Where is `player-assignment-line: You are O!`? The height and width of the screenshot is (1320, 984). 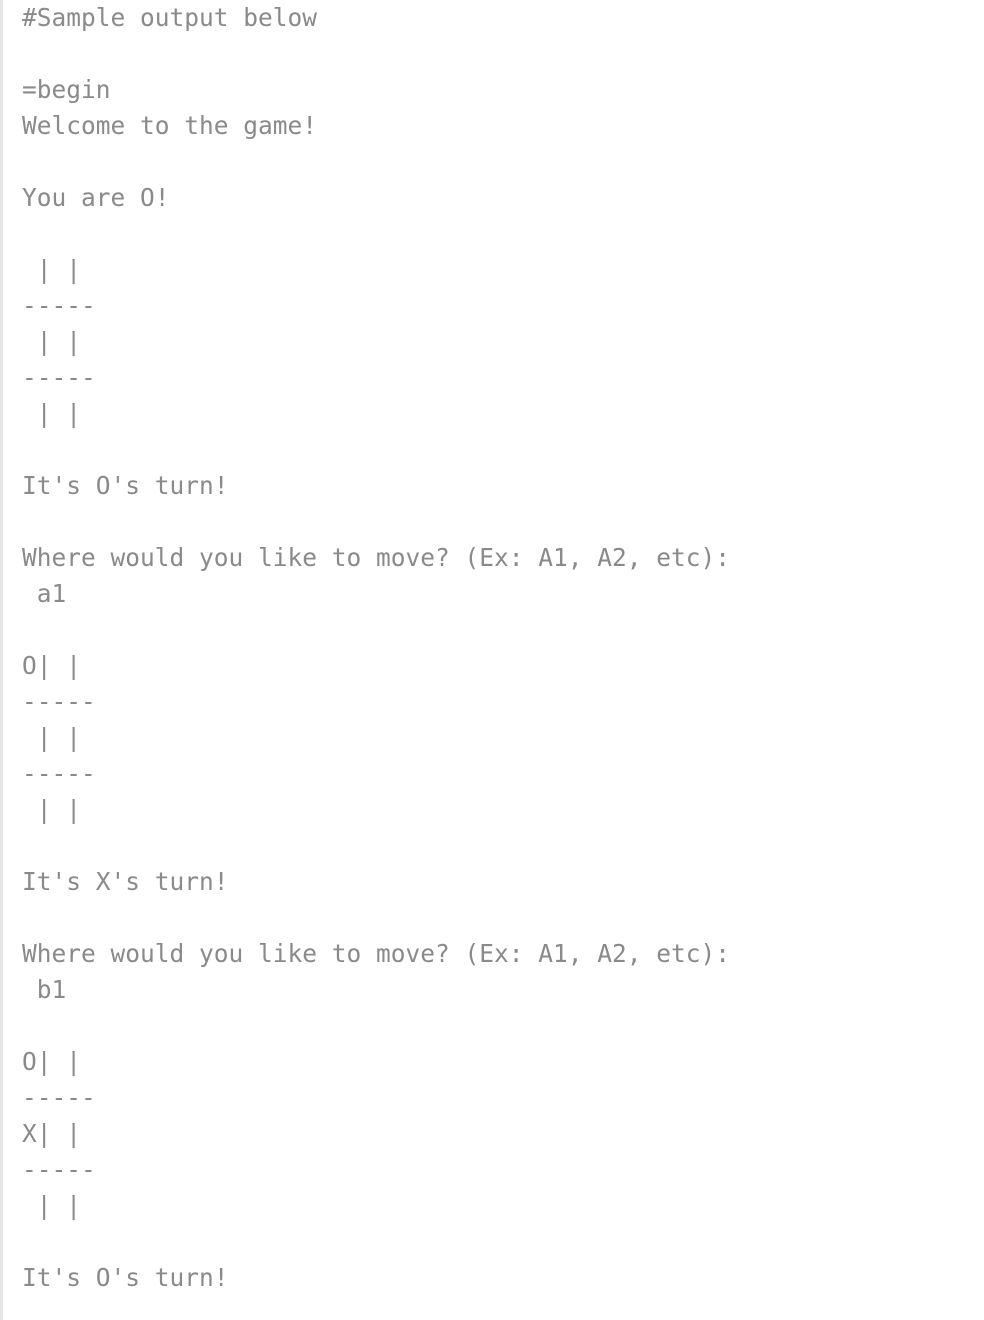 player-assignment-line: You are O! is located at coordinates (96, 197).